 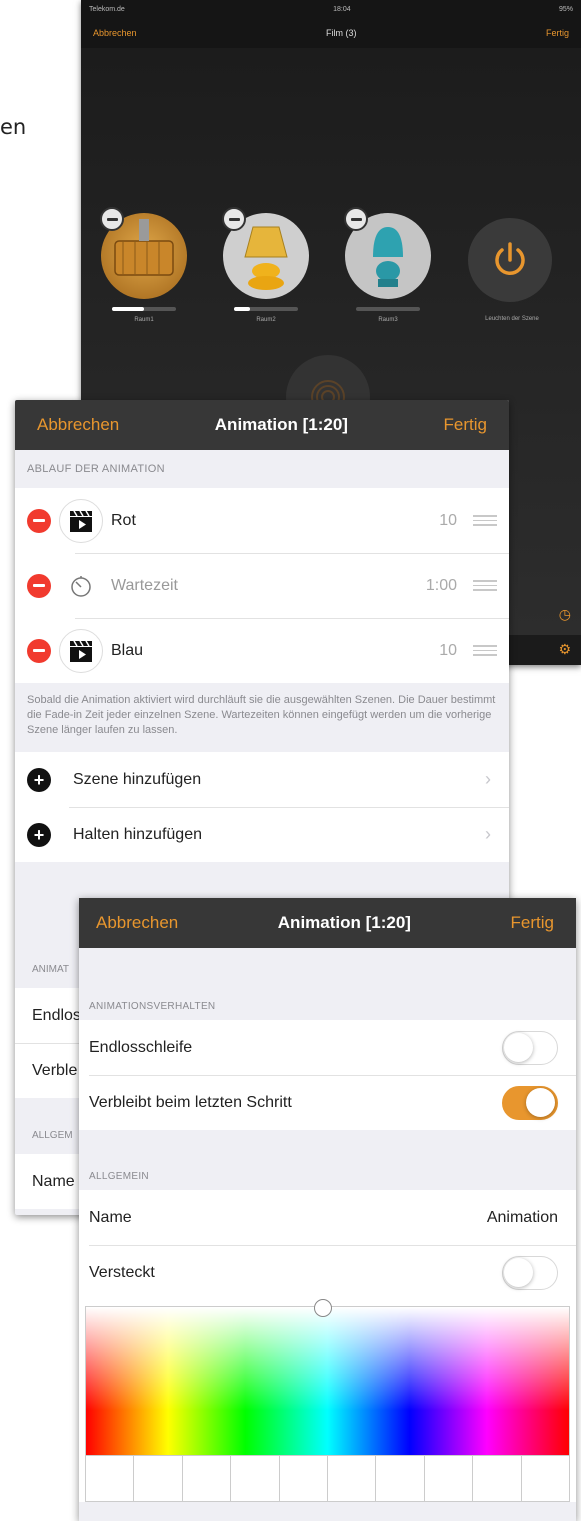 What do you see at coordinates (266, 320) in the screenshot?
I see `lamp-label: Raum2` at bounding box center [266, 320].